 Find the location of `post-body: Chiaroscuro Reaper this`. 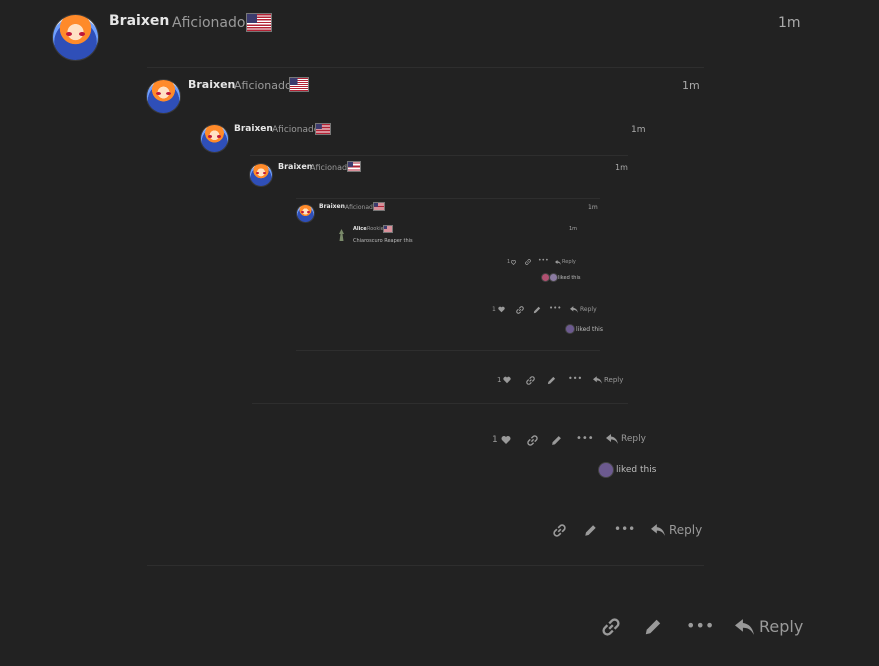

post-body: Chiaroscuro Reaper this is located at coordinates (383, 241).